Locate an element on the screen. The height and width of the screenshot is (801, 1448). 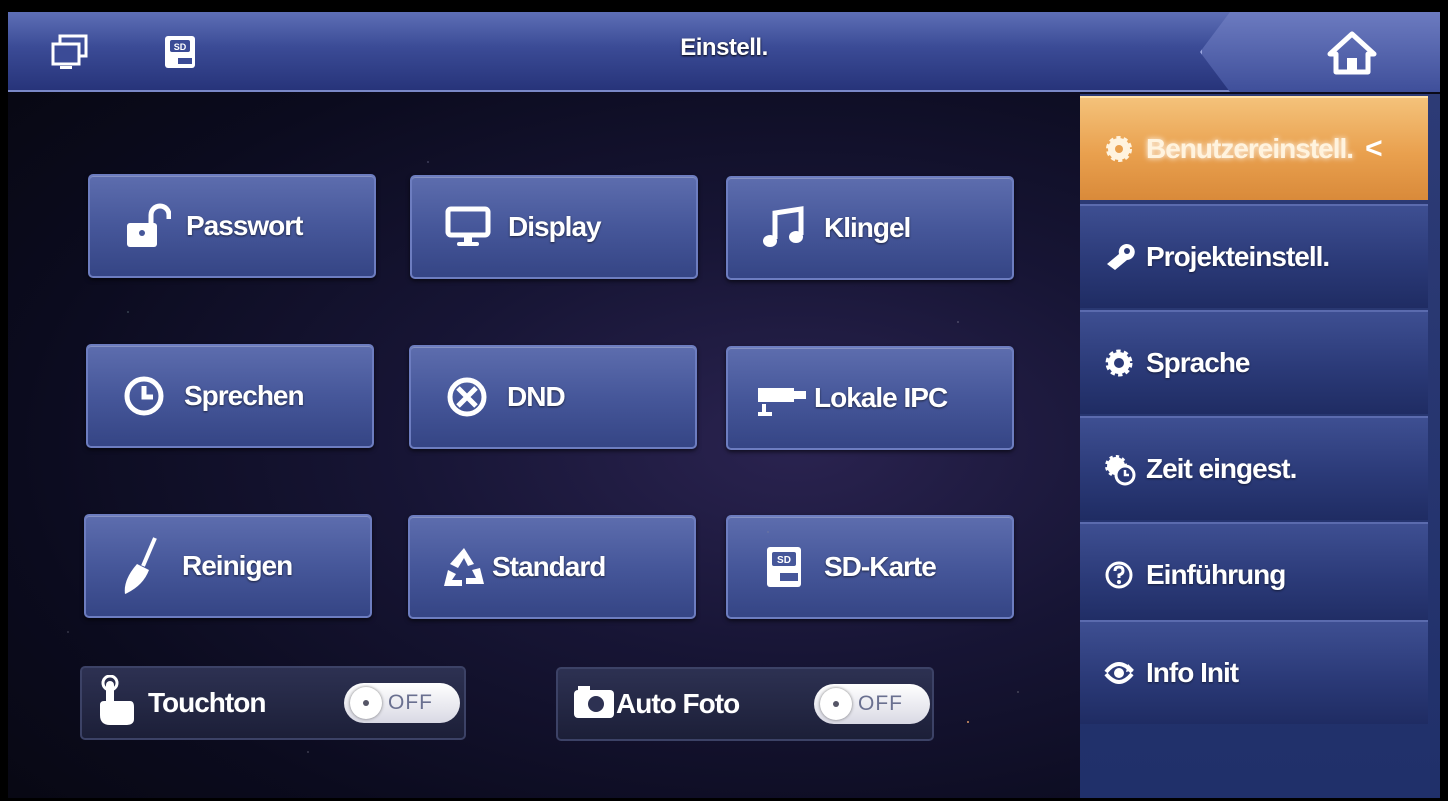
sidebar-item-label: Benutzereinstell. is located at coordinates (1250, 148).